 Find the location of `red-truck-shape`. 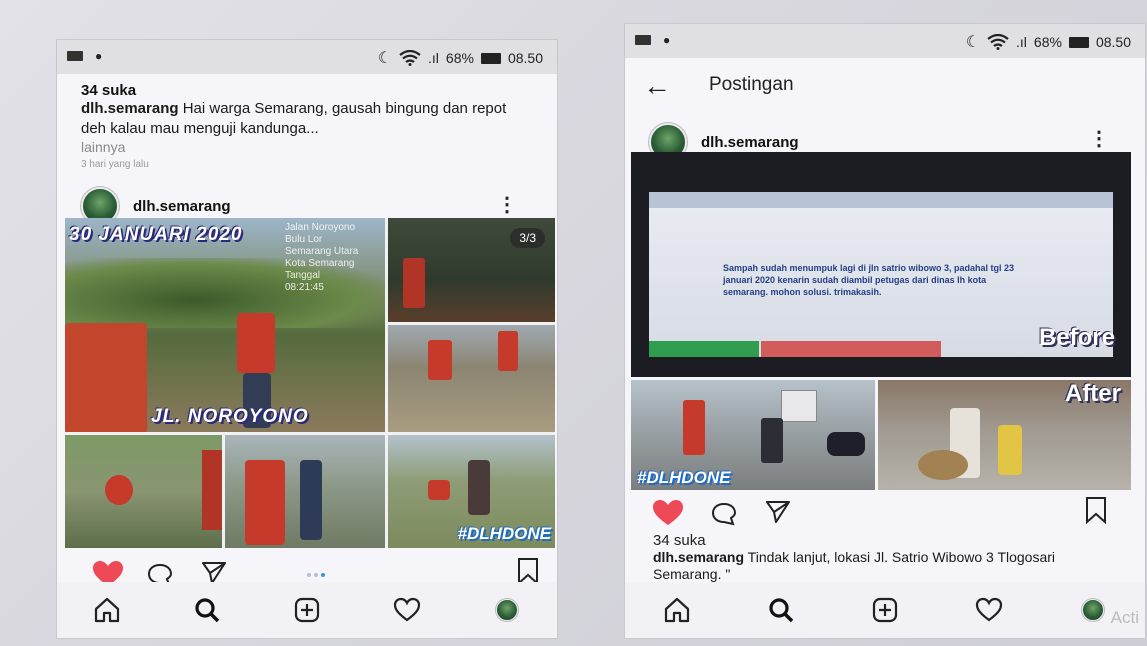

red-truck-shape is located at coordinates (106, 377).